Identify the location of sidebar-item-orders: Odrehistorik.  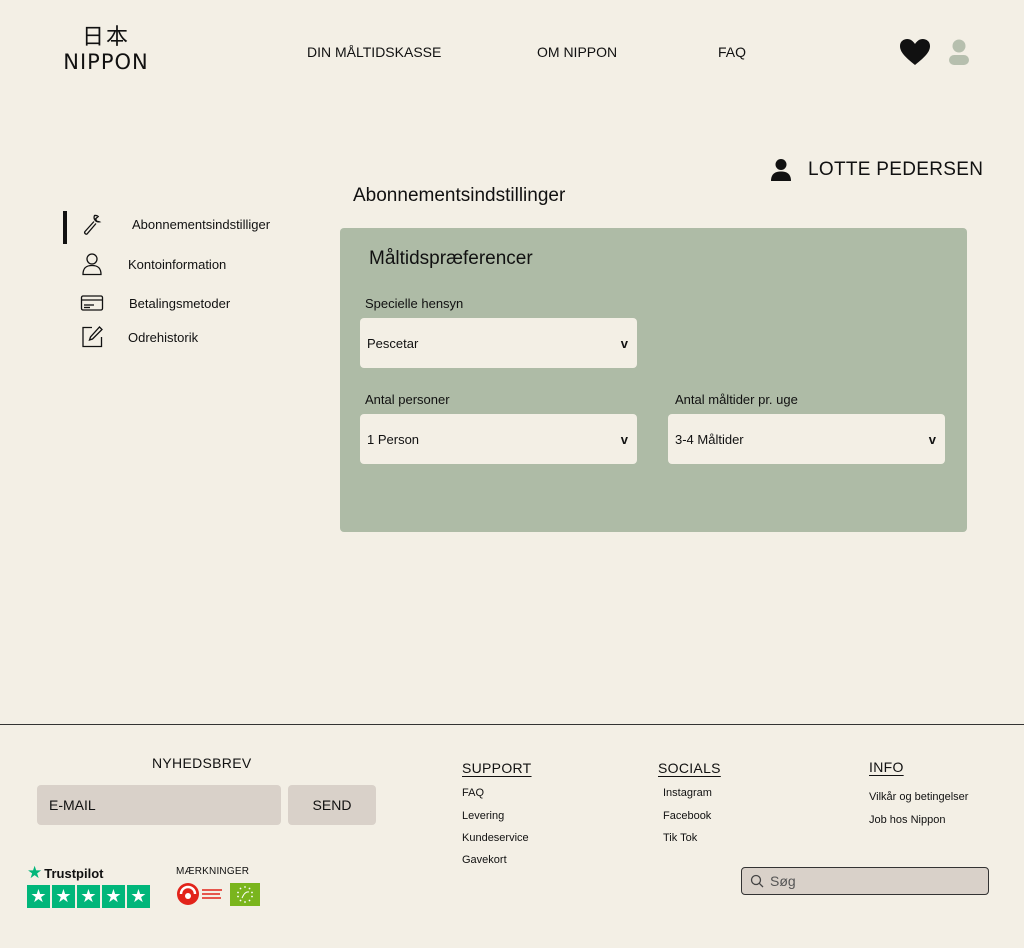
(139, 337).